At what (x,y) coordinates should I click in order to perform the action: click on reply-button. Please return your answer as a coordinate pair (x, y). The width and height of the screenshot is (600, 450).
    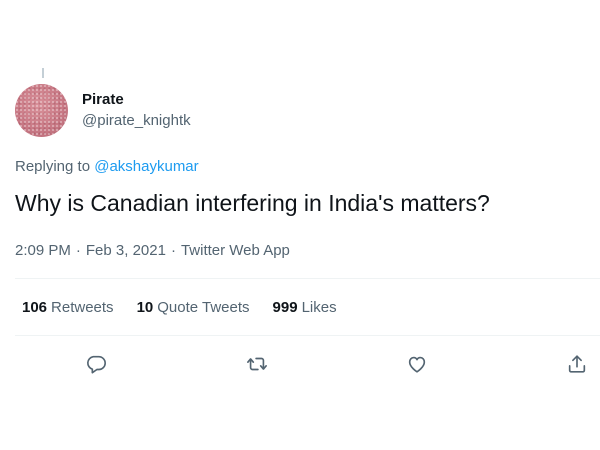
    Looking at the image, I should click on (96, 364).